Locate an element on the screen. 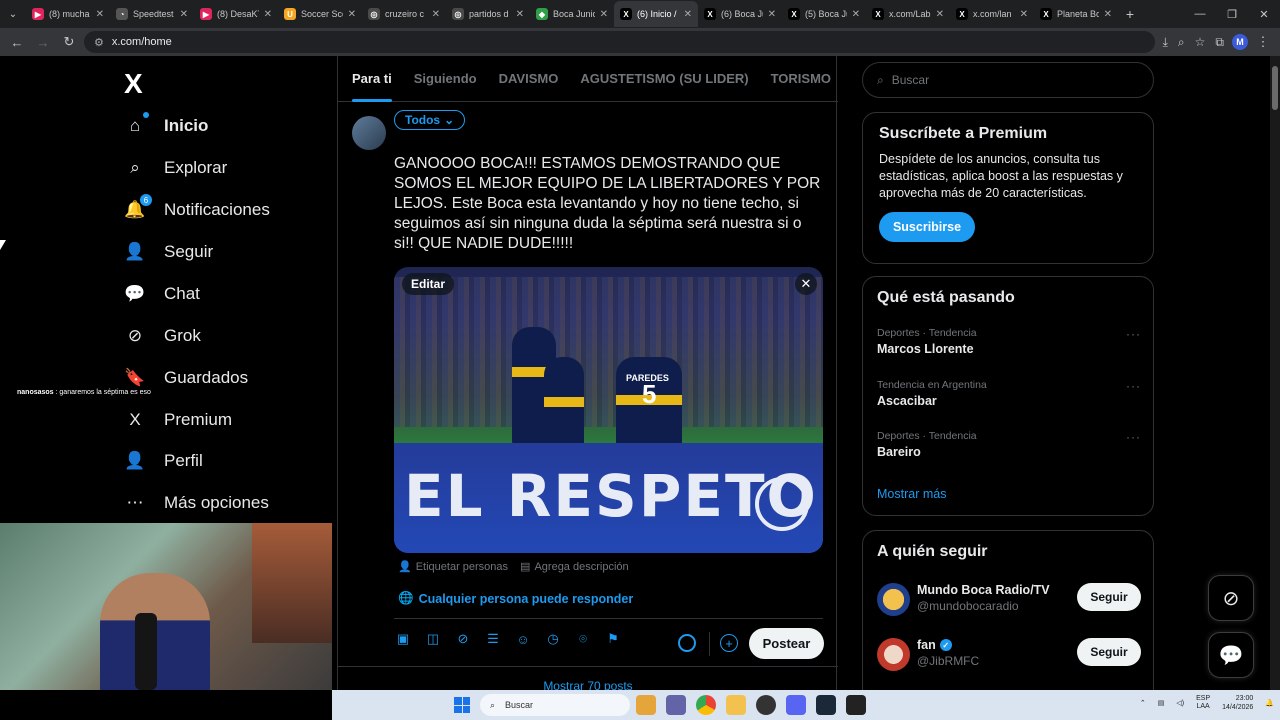 This screenshot has height=720, width=1280. taskbar-search: ⌕ Buscar is located at coordinates (555, 705).